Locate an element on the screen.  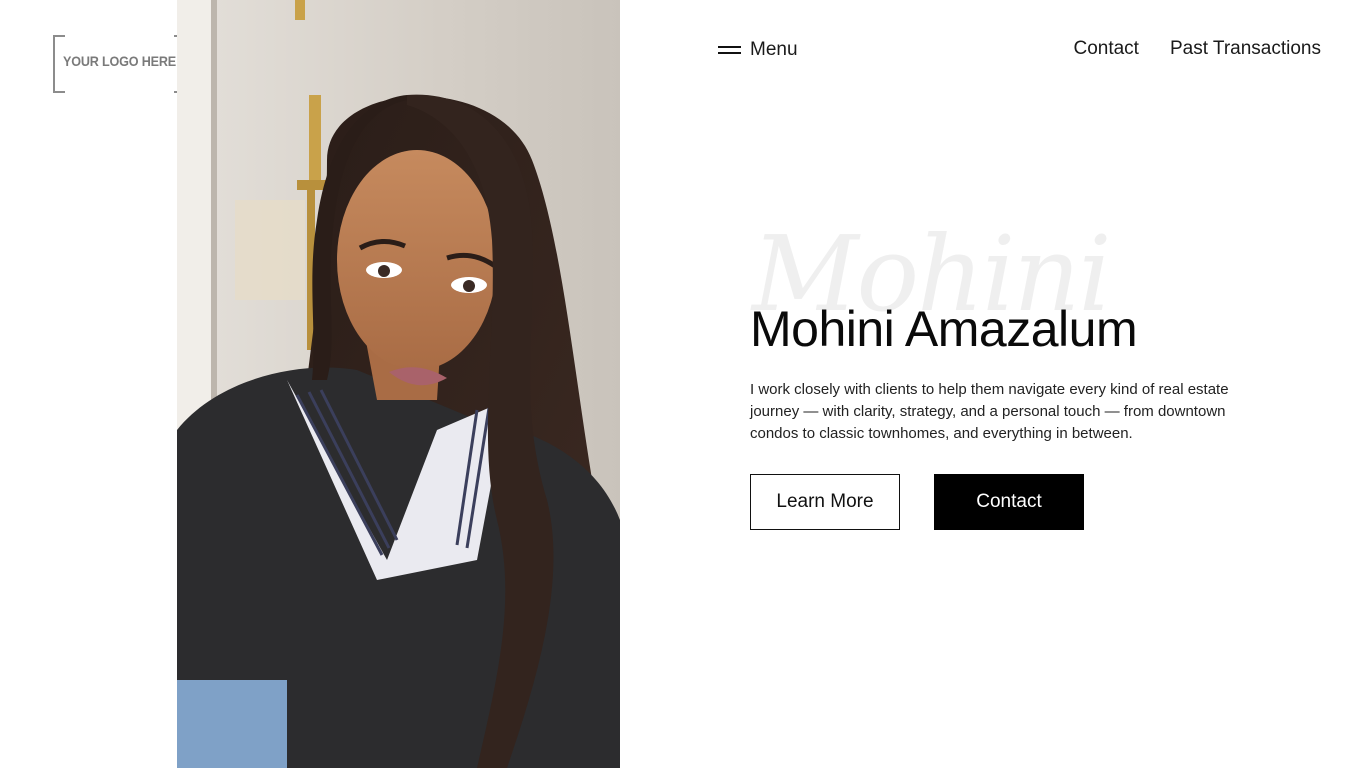
contact-button: Contact is located at coordinates (1009, 502).